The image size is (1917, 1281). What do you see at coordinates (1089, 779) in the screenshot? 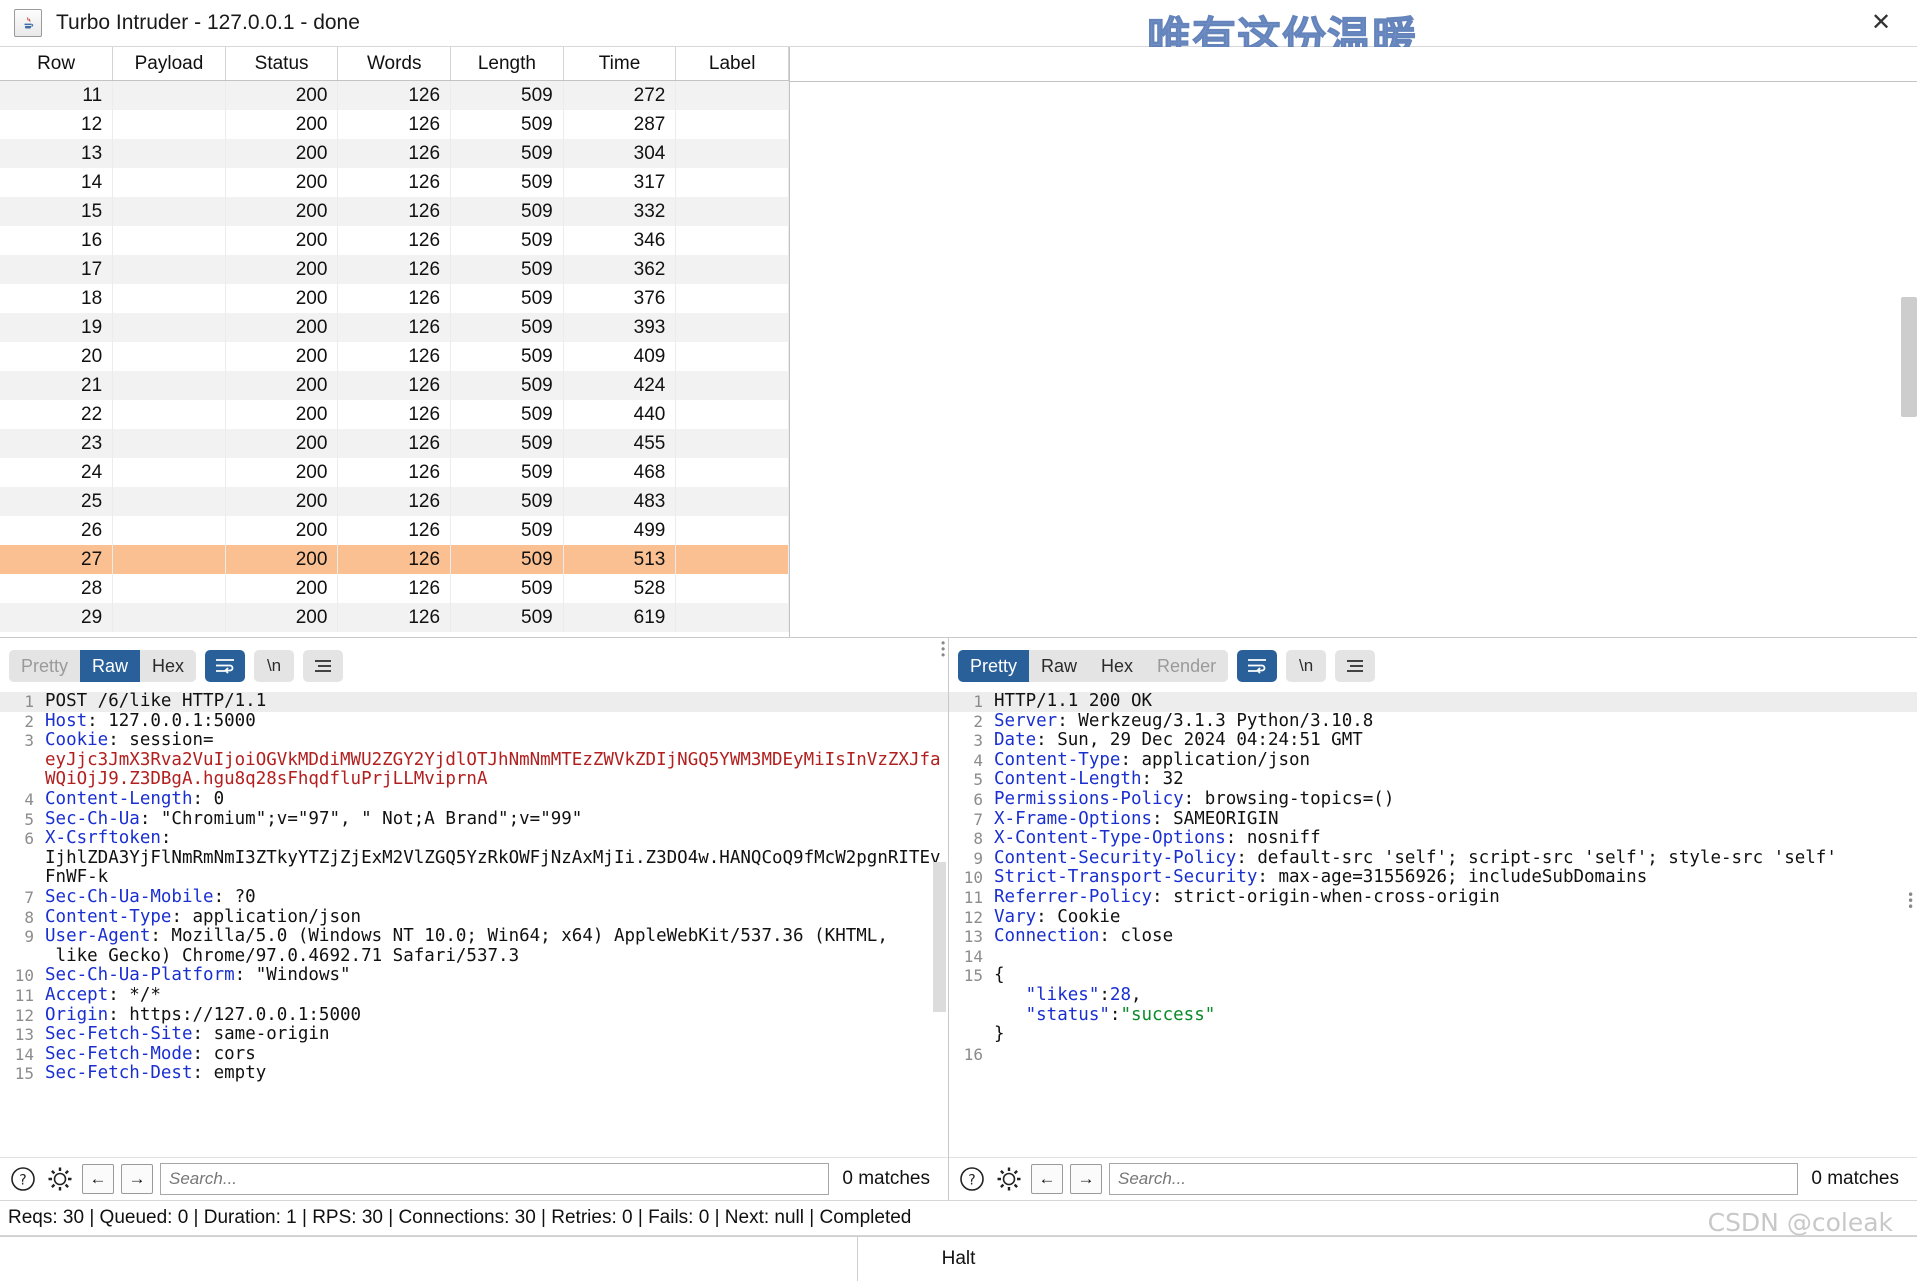
I see `response-line-text: Content-Length: 32` at bounding box center [1089, 779].